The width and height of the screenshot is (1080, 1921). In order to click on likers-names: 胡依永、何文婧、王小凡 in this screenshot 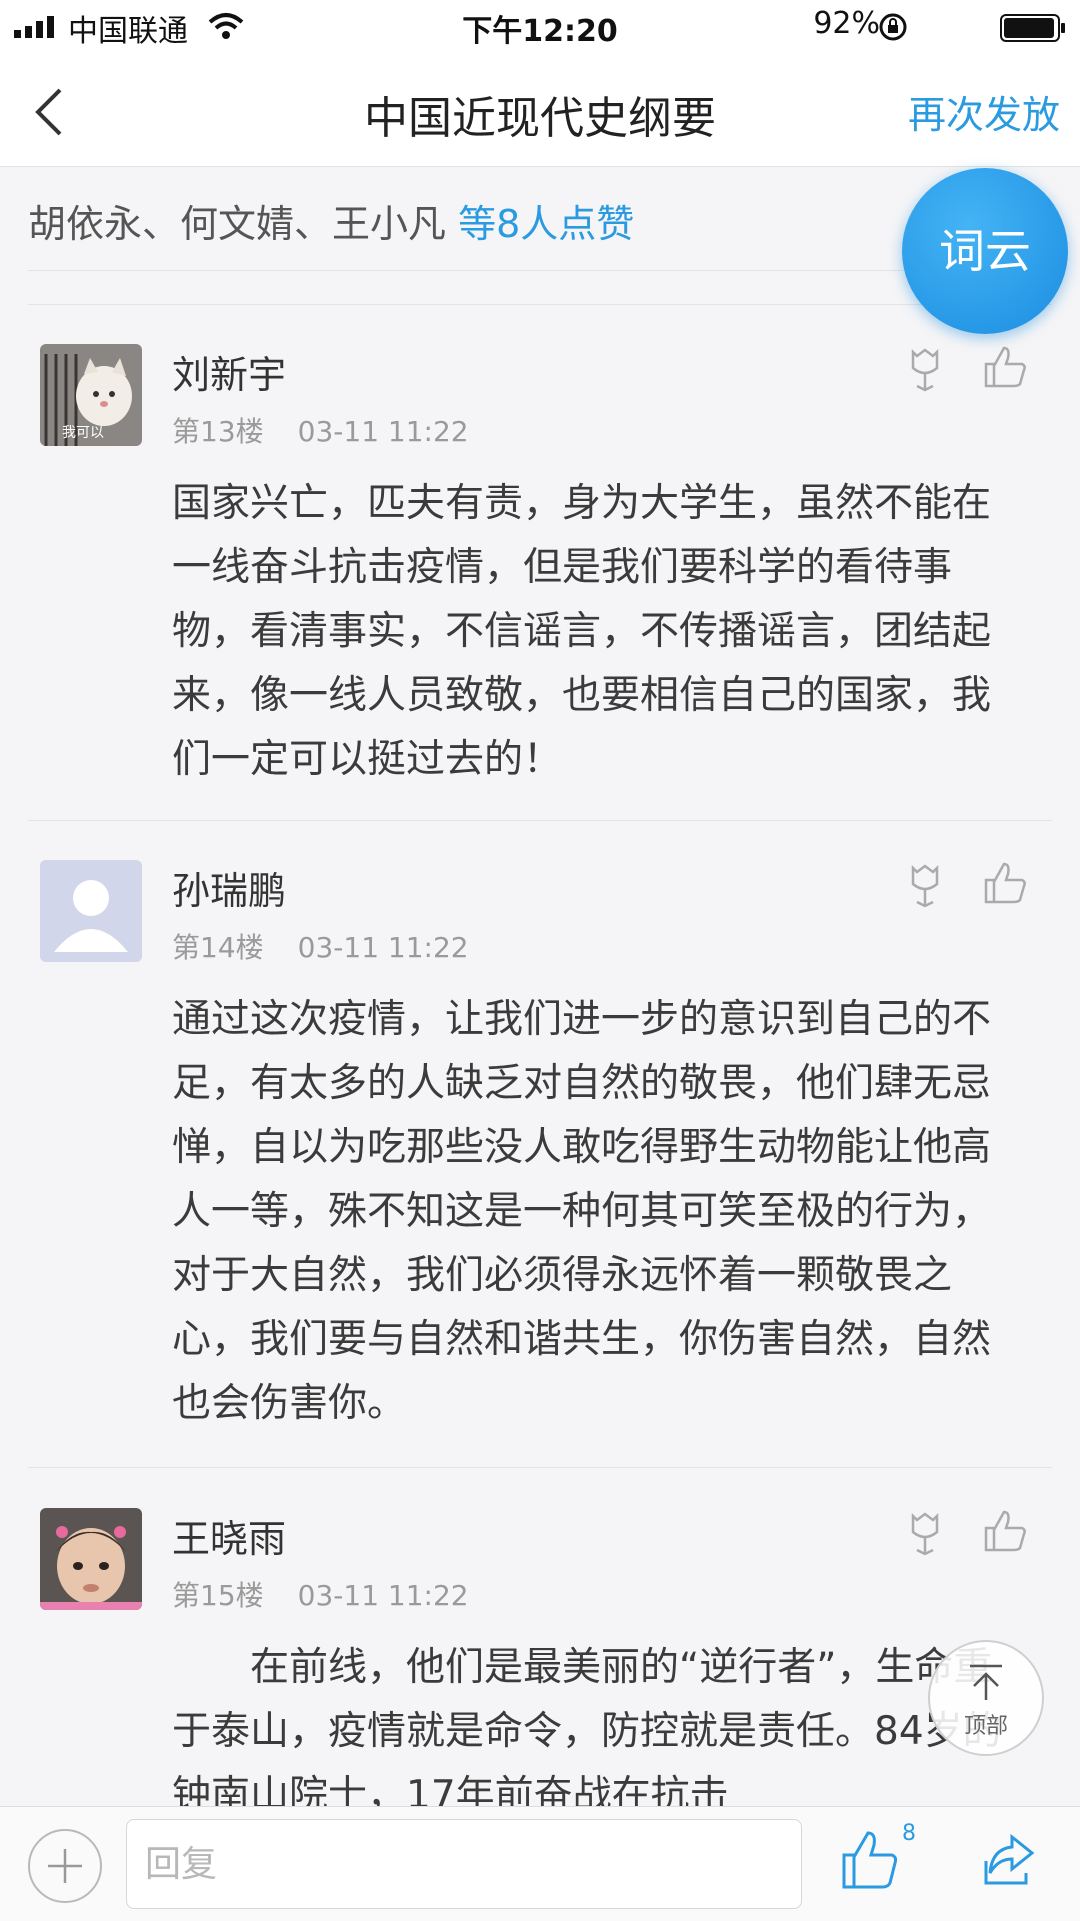, I will do `click(237, 224)`.